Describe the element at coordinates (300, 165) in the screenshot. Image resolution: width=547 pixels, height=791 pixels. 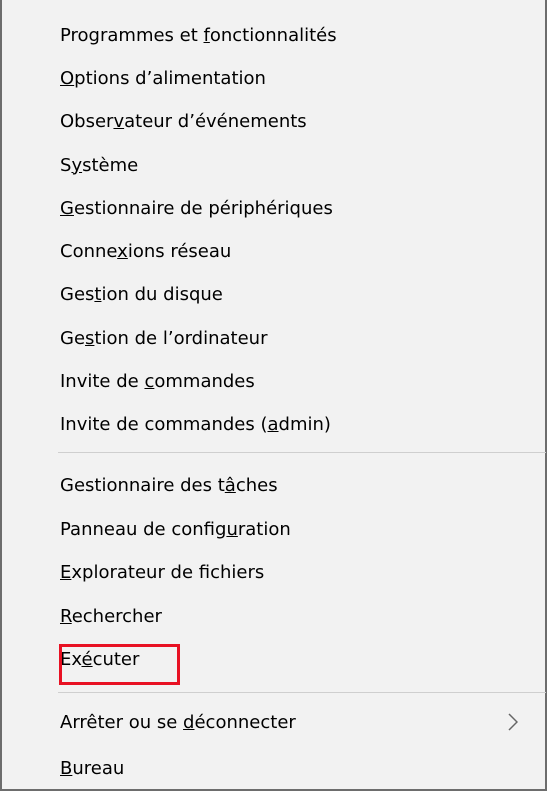
I see `menu-item-system: Système` at that location.